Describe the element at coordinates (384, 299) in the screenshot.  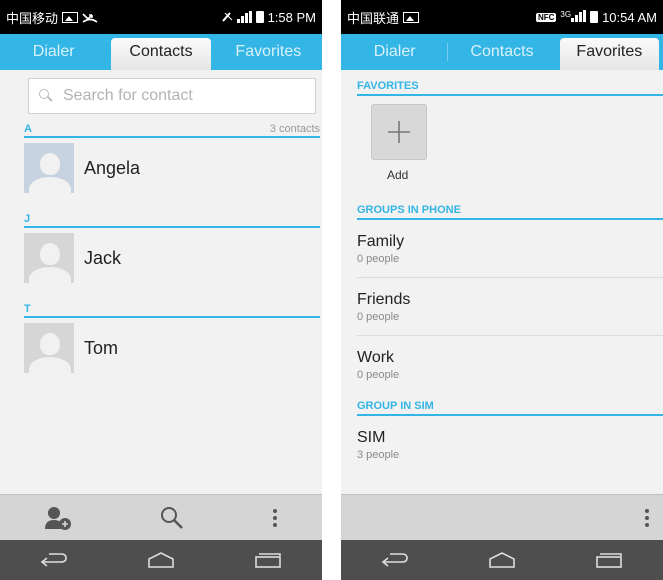
I see `group-name: Friends` at that location.